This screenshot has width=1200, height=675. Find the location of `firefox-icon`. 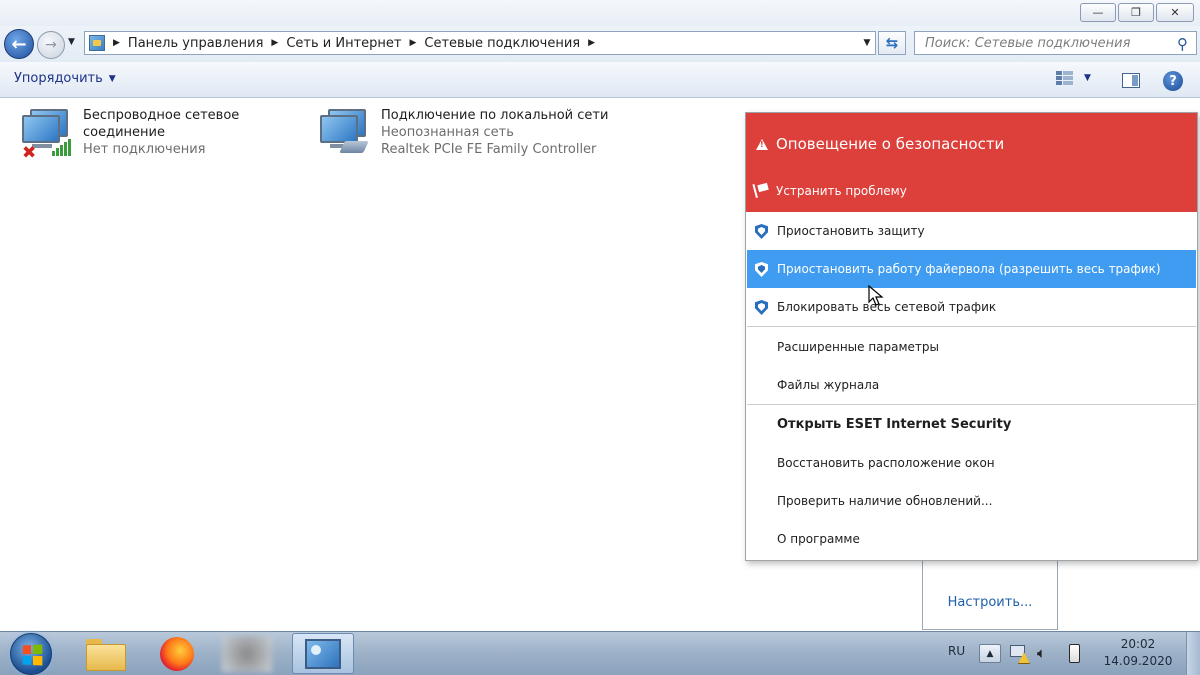

firefox-icon is located at coordinates (177, 653).